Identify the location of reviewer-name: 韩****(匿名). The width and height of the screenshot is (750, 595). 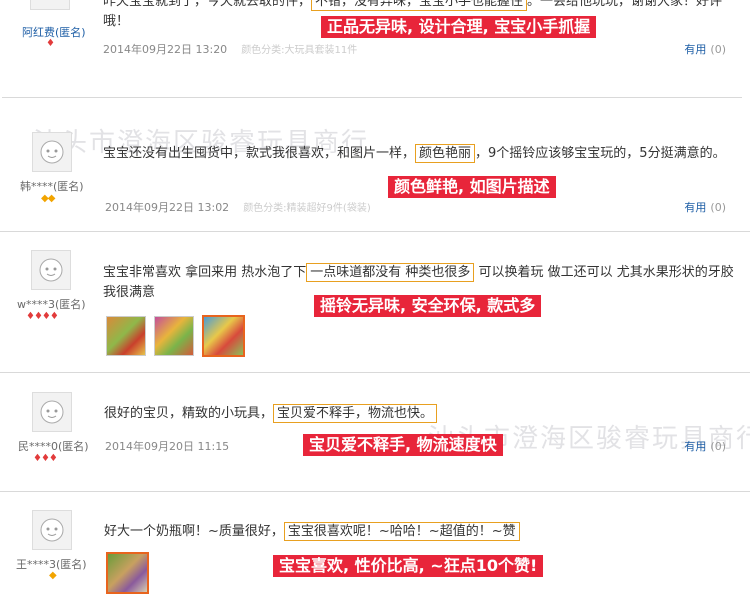
(52, 186).